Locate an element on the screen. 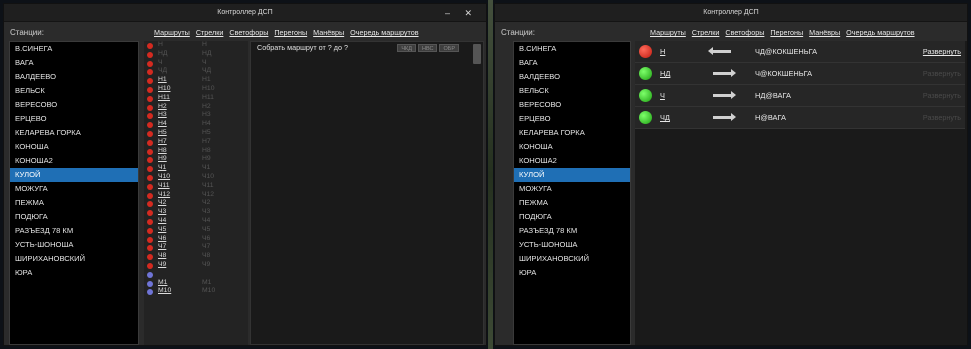 This screenshot has width=971, height=349. route-row: НД Ч@КОКШЕНЬГА Развернуть is located at coordinates (800, 74).